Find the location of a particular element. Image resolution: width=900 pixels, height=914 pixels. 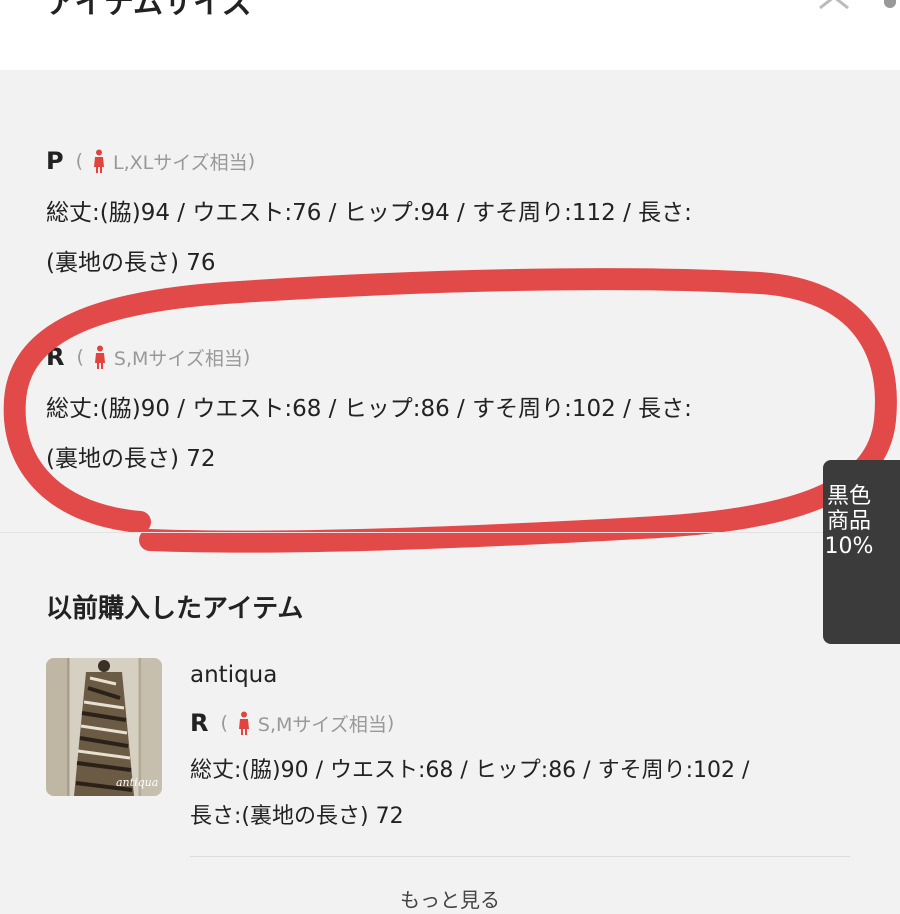

scrollbar is located at coordinates (890, 4).